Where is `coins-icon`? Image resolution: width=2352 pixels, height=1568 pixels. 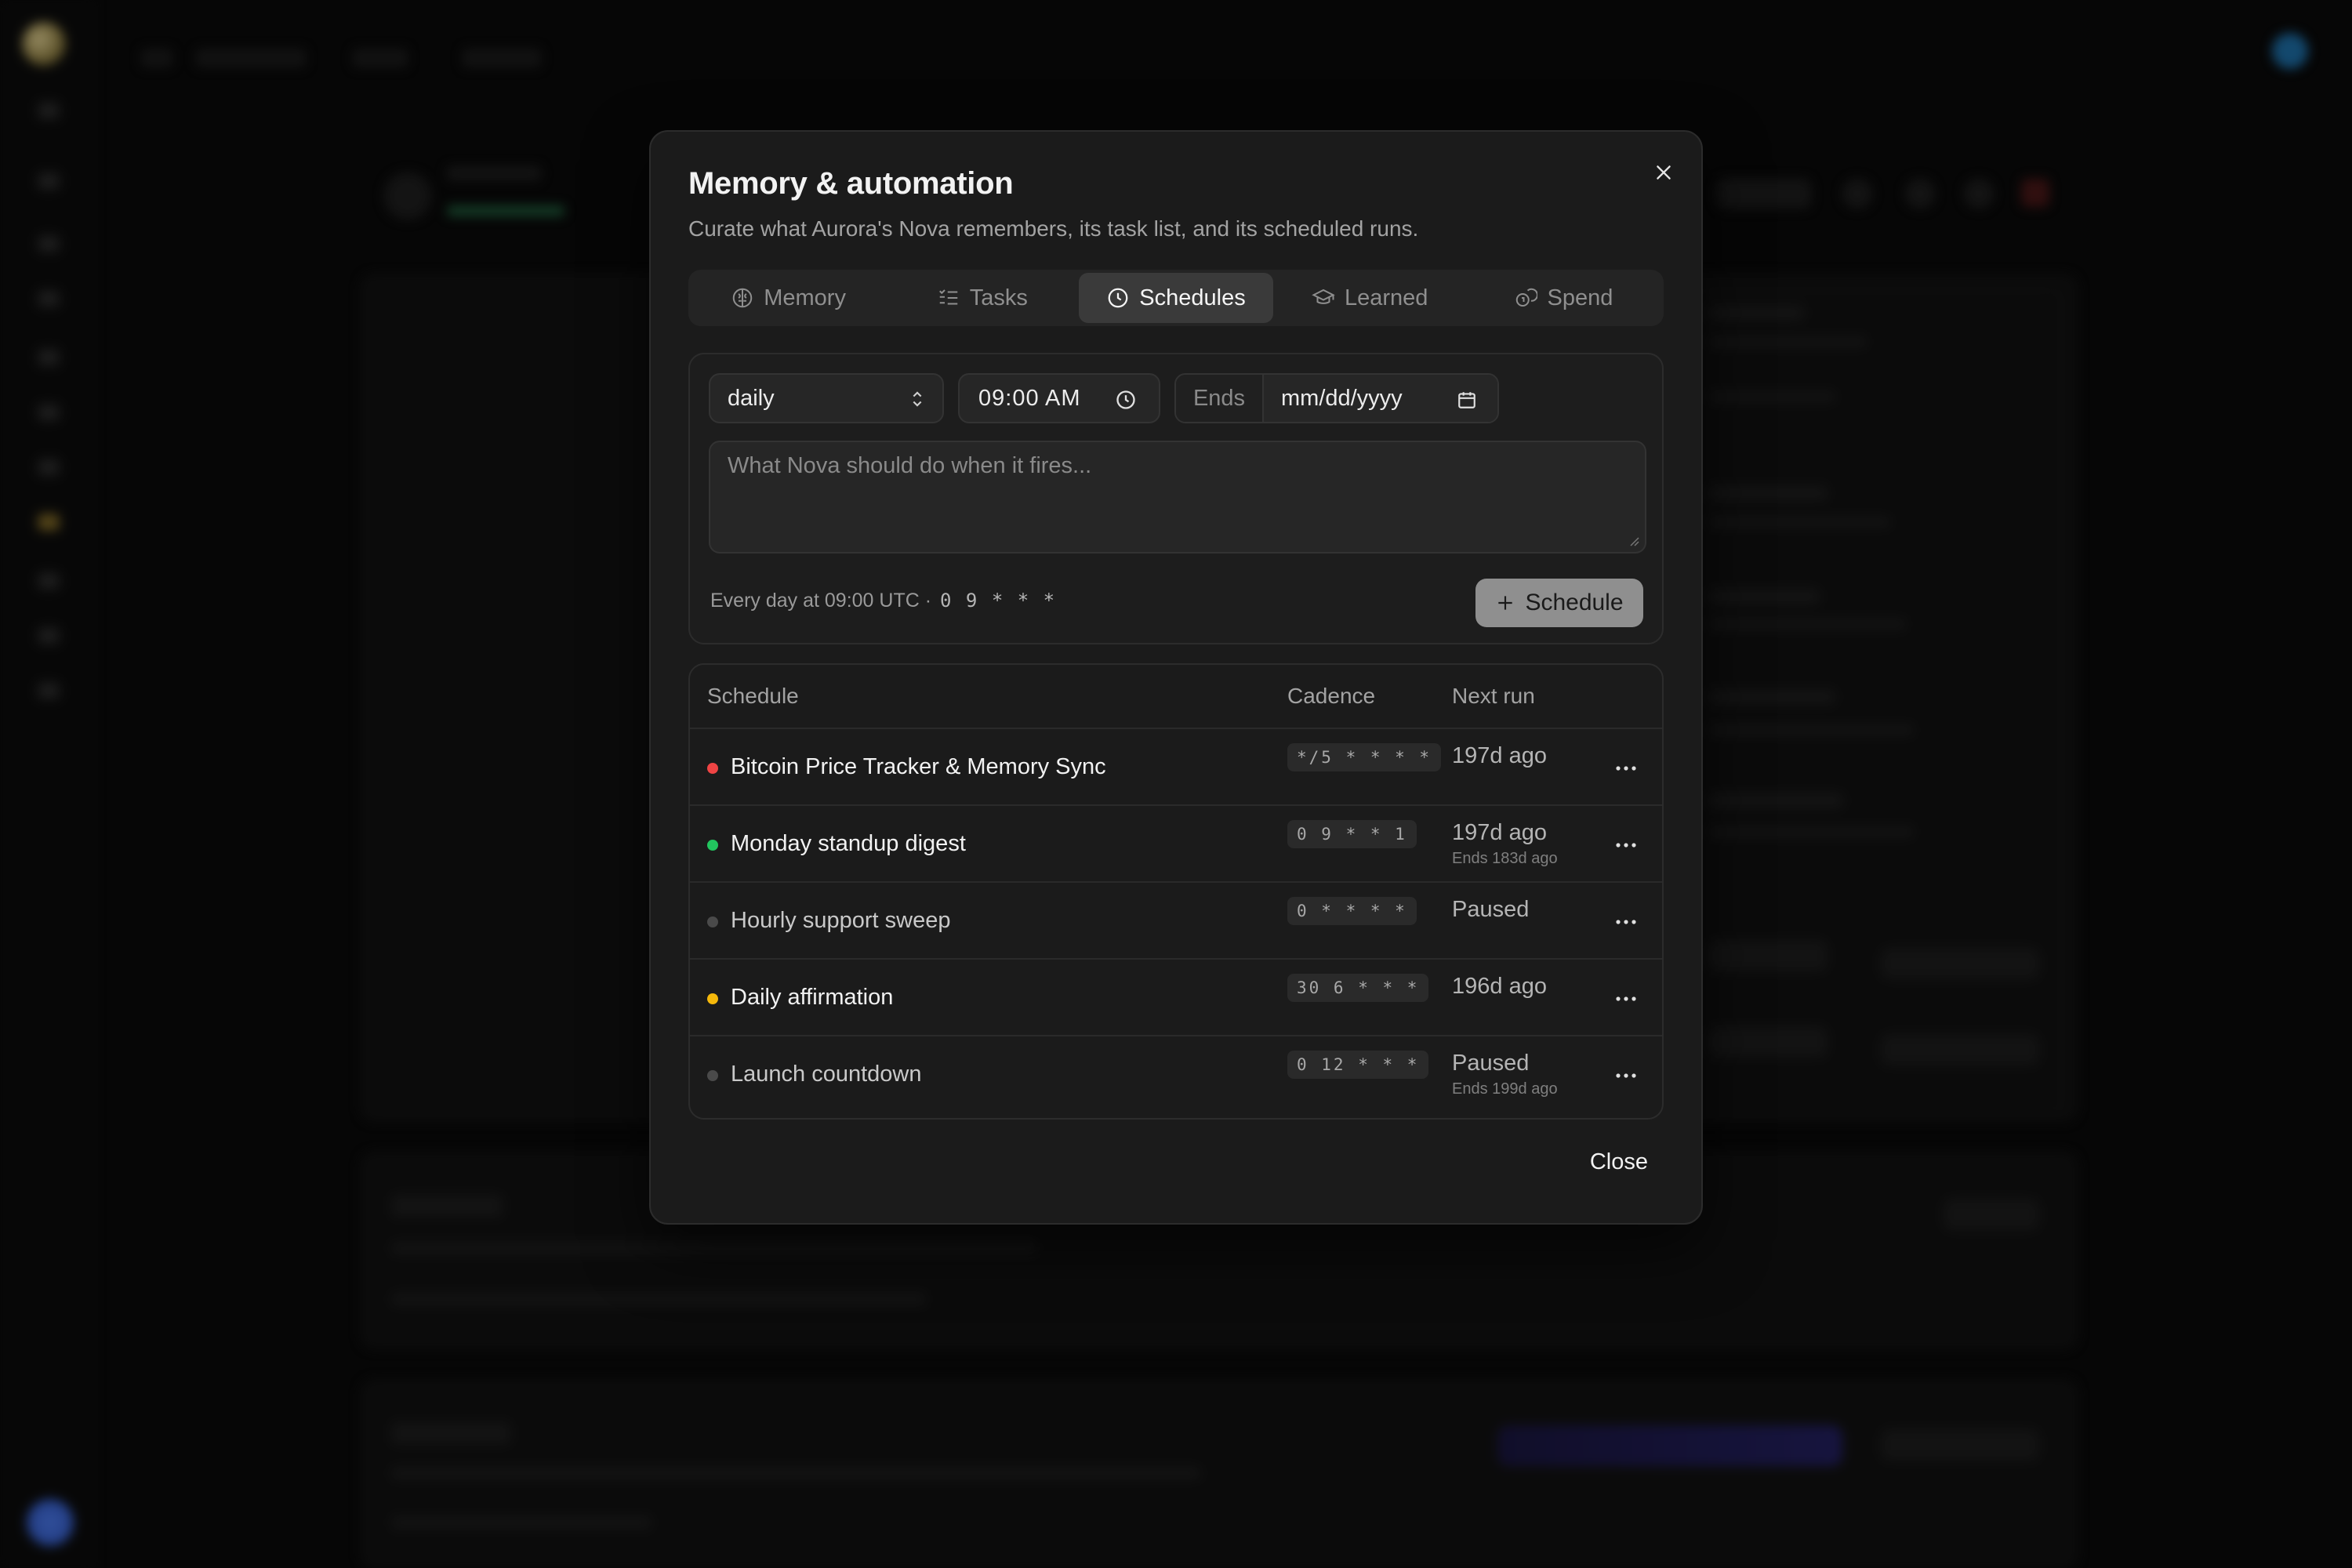
coins-icon is located at coordinates (1527, 297).